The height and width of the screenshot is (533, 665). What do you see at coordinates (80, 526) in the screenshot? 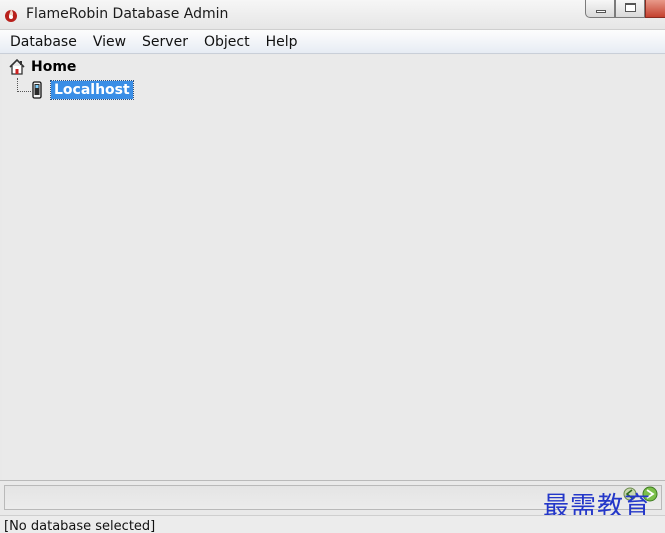
I see `status-text: [No database selected]` at bounding box center [80, 526].